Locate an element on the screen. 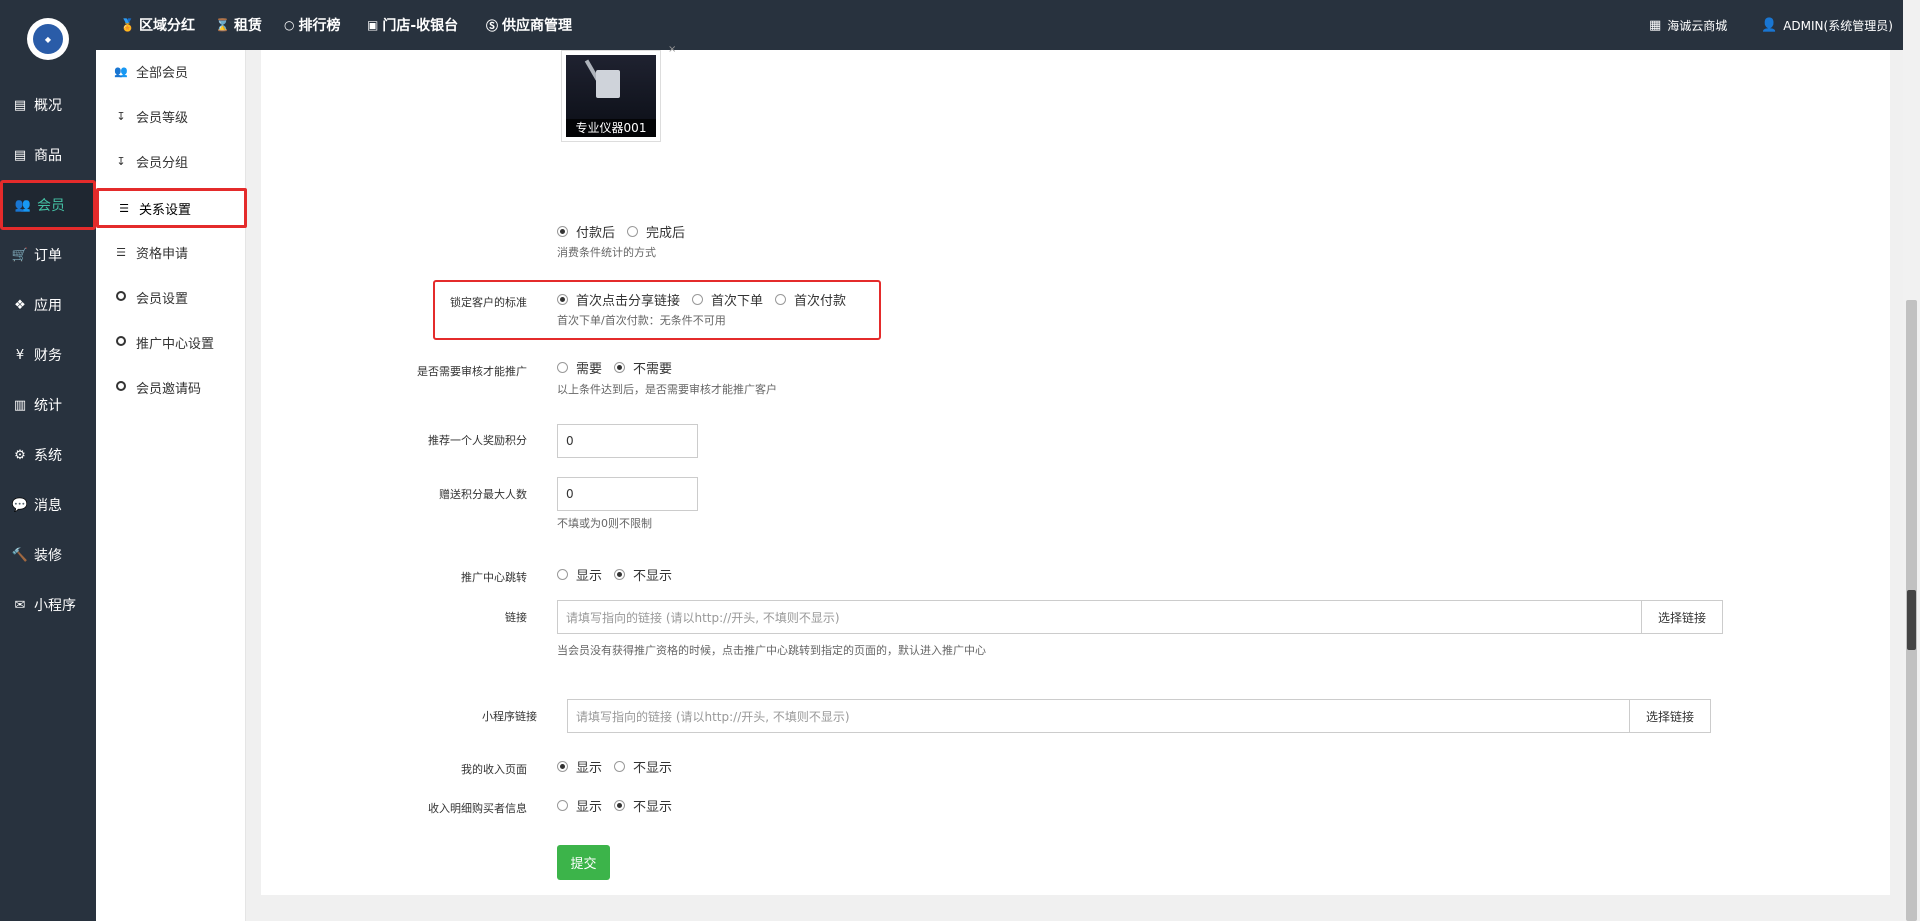  cash-icon: ▣ is located at coordinates (373, 25).